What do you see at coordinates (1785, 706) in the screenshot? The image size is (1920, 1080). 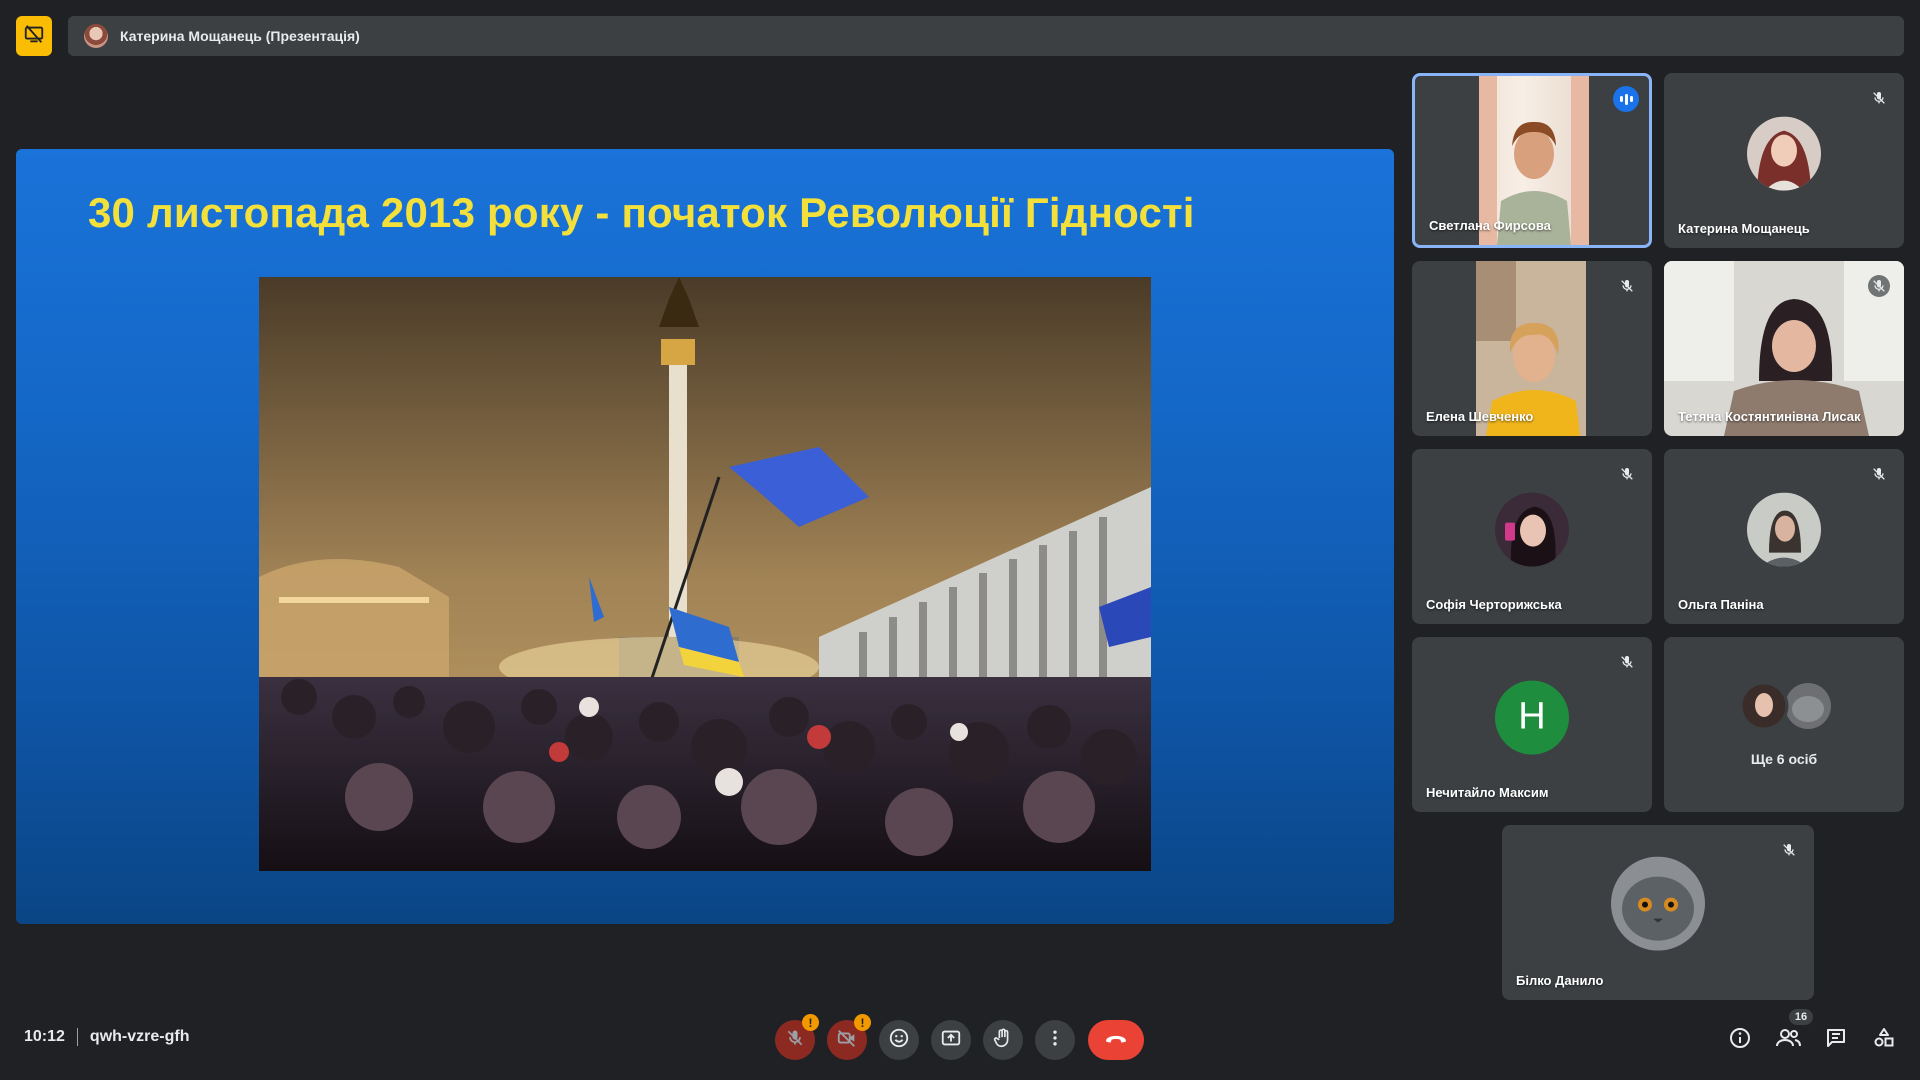 I see `grouped-avatars` at bounding box center [1785, 706].